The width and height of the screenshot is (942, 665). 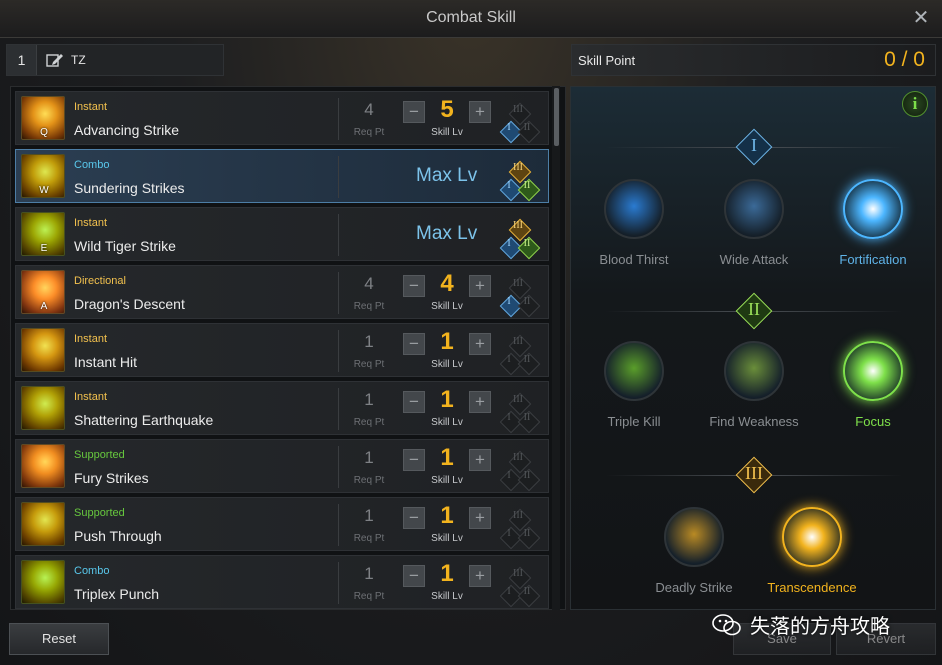 I want to click on skill-level-value: 5, so click(x=447, y=109).